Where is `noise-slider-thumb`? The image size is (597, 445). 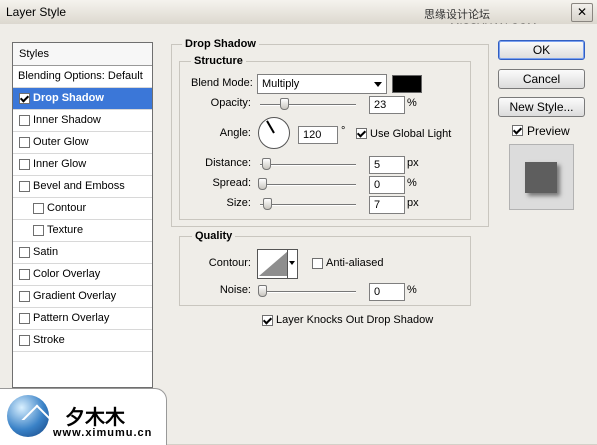
noise-slider-thumb is located at coordinates (262, 291).